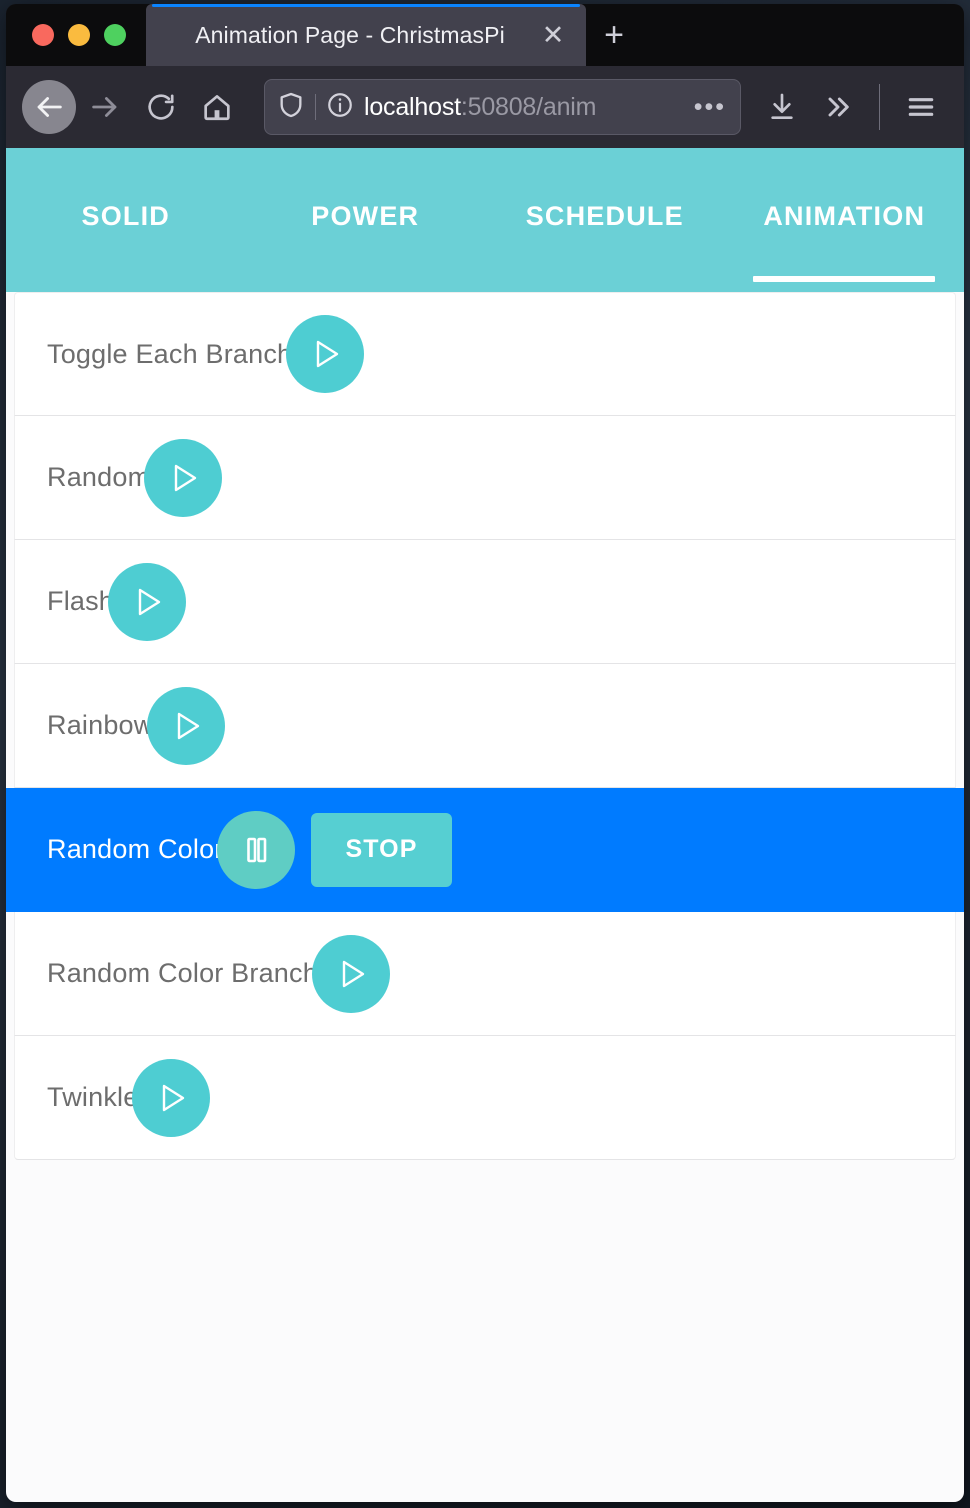 This screenshot has width=970, height=1508. I want to click on tab-animation: ANIMATION, so click(845, 220).